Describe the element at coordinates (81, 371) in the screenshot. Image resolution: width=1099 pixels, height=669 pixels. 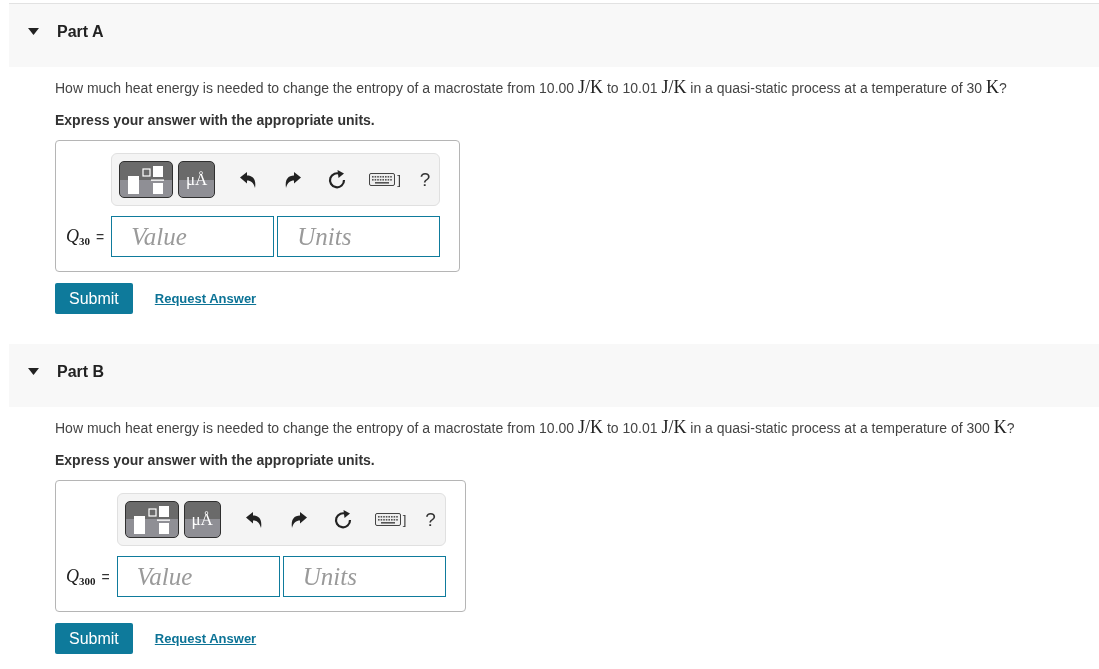
I see `part-title: Part B` at that location.